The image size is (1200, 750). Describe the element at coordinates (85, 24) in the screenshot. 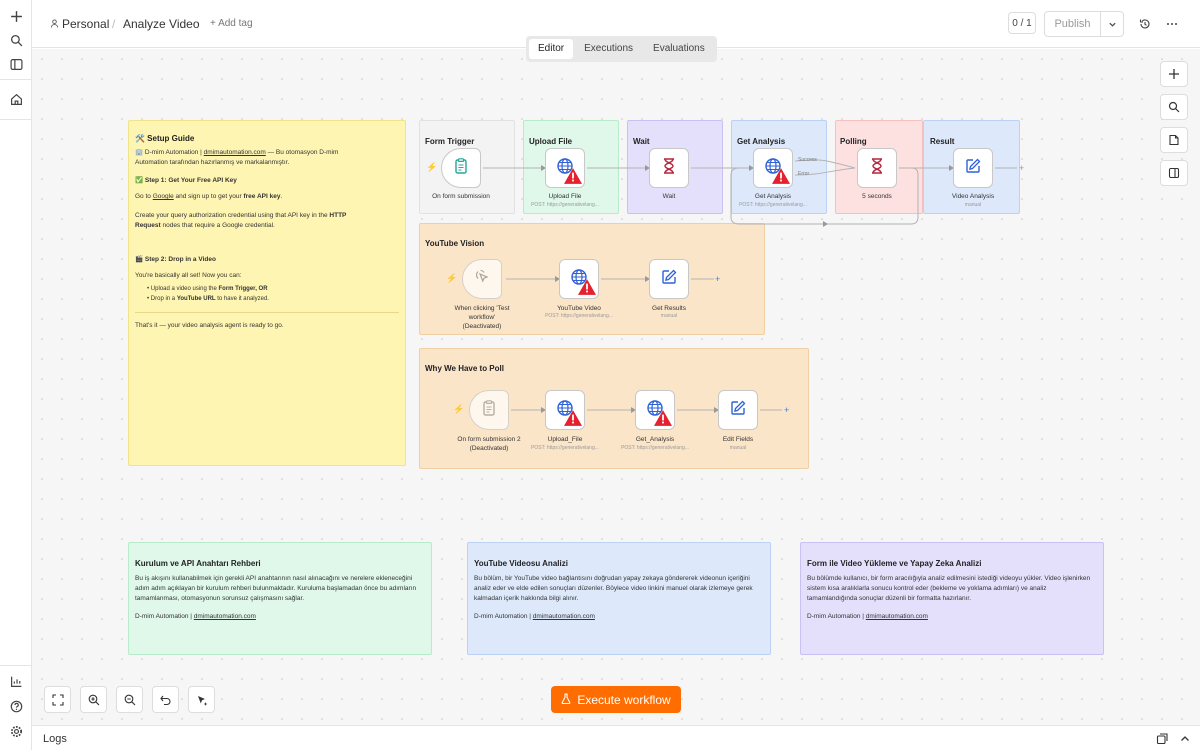

I see `breadcrumb-project: Personal` at that location.